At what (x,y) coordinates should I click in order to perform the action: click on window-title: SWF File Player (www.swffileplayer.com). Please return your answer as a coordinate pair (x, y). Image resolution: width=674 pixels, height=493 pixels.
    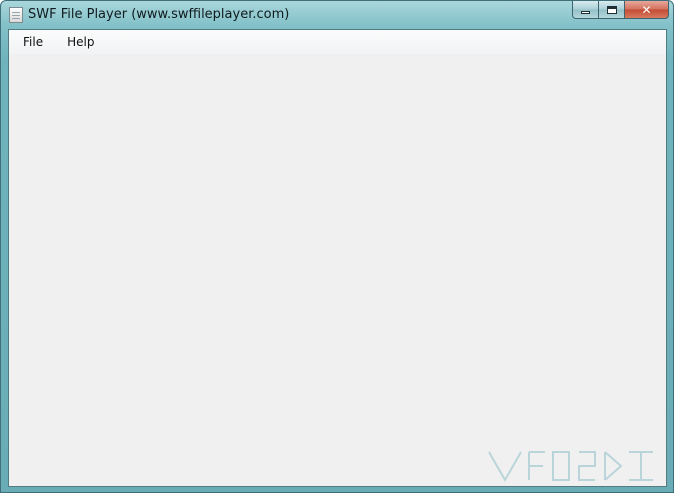
    Looking at the image, I should click on (159, 14).